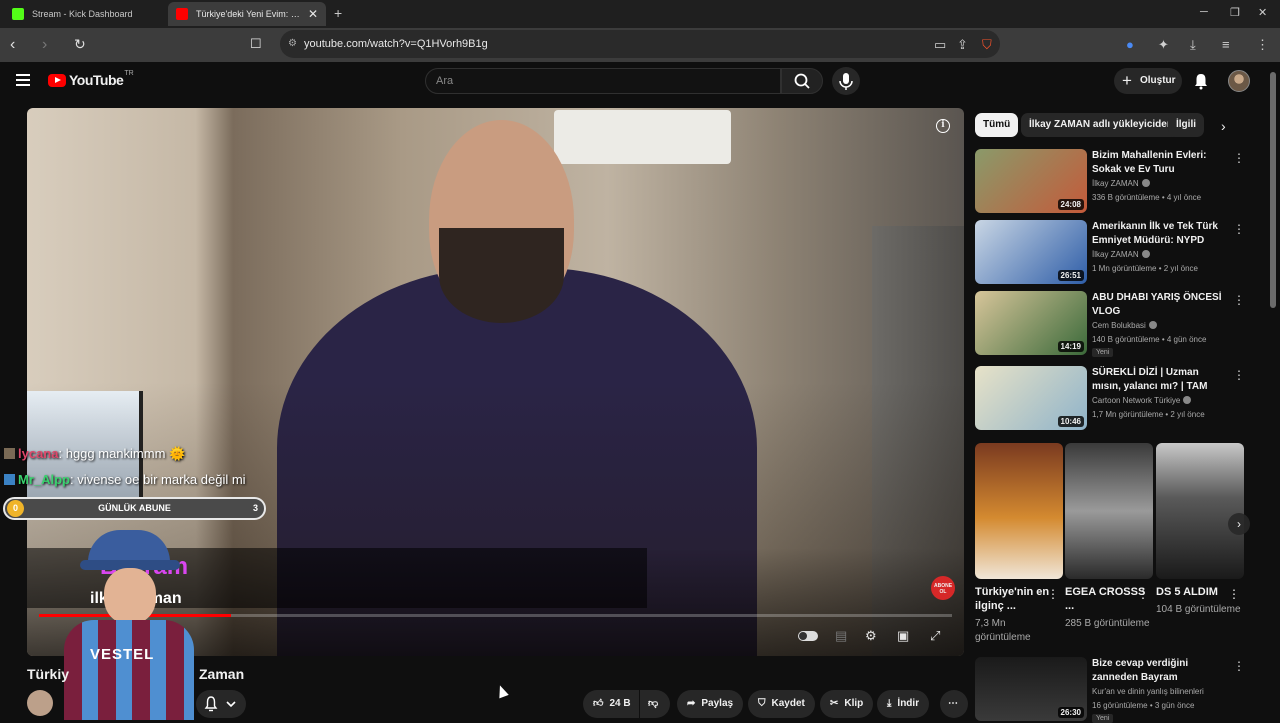 The width and height of the screenshot is (1280, 723). I want to click on chat-message: Mr_Alpp: vivense oe bir marka değil mi, so click(125, 479).